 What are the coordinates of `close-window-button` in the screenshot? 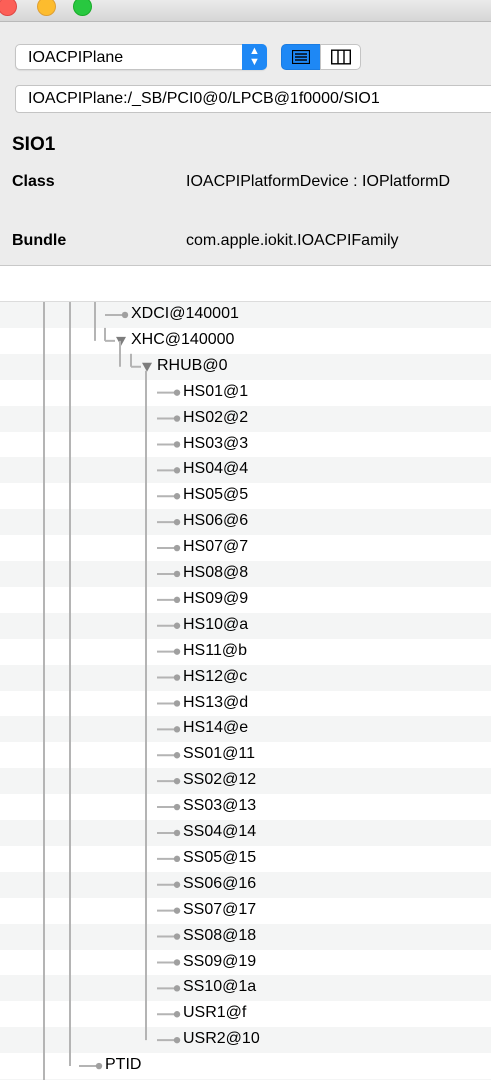 It's located at (8, 8).